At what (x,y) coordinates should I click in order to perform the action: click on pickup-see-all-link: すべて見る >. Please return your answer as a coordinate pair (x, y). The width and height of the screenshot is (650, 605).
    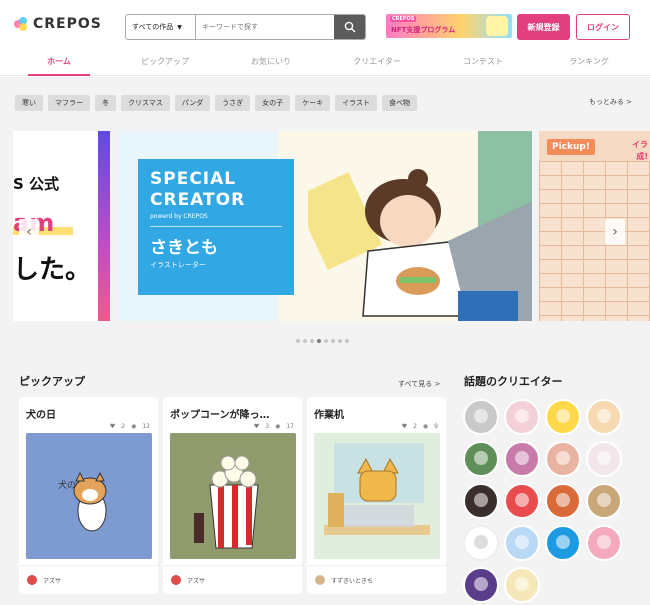
    Looking at the image, I should click on (419, 384).